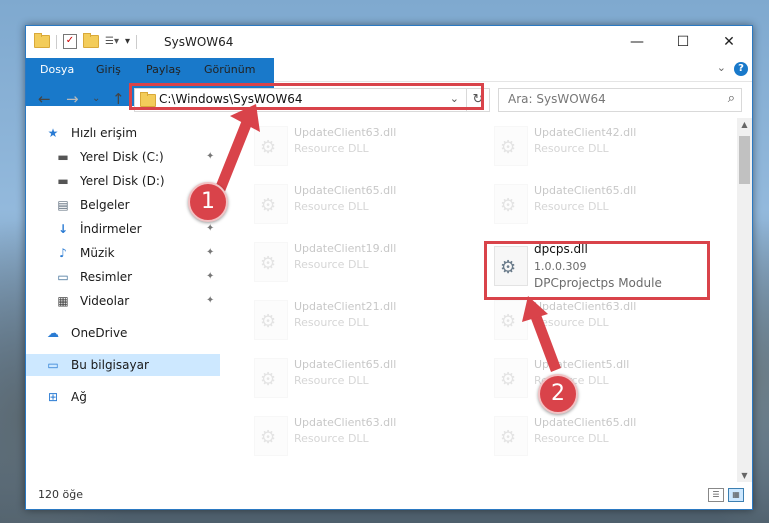 The width and height of the screenshot is (769, 523). What do you see at coordinates (123, 157) in the screenshot?
I see `sidebar-item-local-disk-c: ▬ Yerel Disk (C:) ✦` at bounding box center [123, 157].